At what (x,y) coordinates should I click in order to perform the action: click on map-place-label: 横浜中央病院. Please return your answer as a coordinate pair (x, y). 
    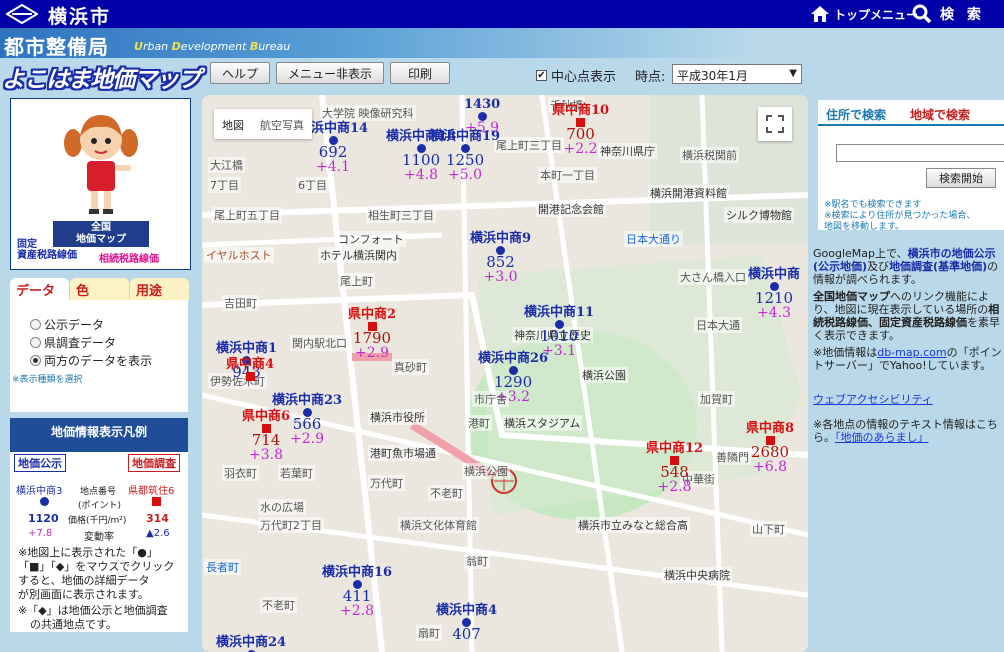
    Looking at the image, I should click on (697, 575).